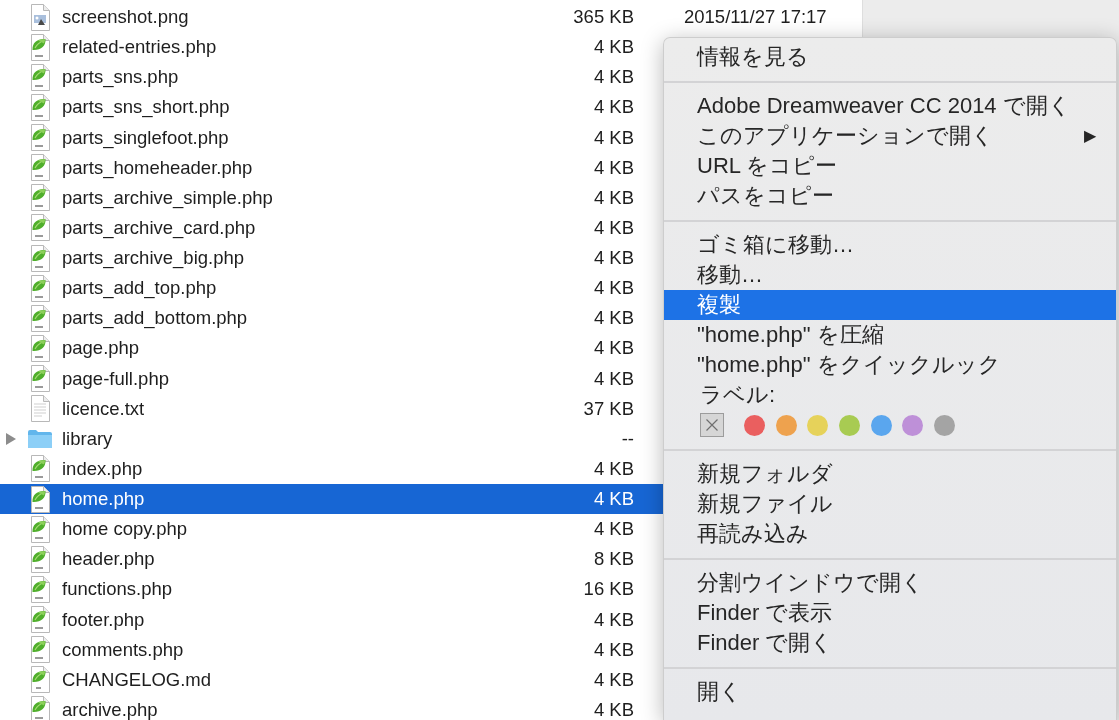 Image resolution: width=1119 pixels, height=720 pixels. I want to click on file-name: parts_archive_big.php, so click(153, 258).